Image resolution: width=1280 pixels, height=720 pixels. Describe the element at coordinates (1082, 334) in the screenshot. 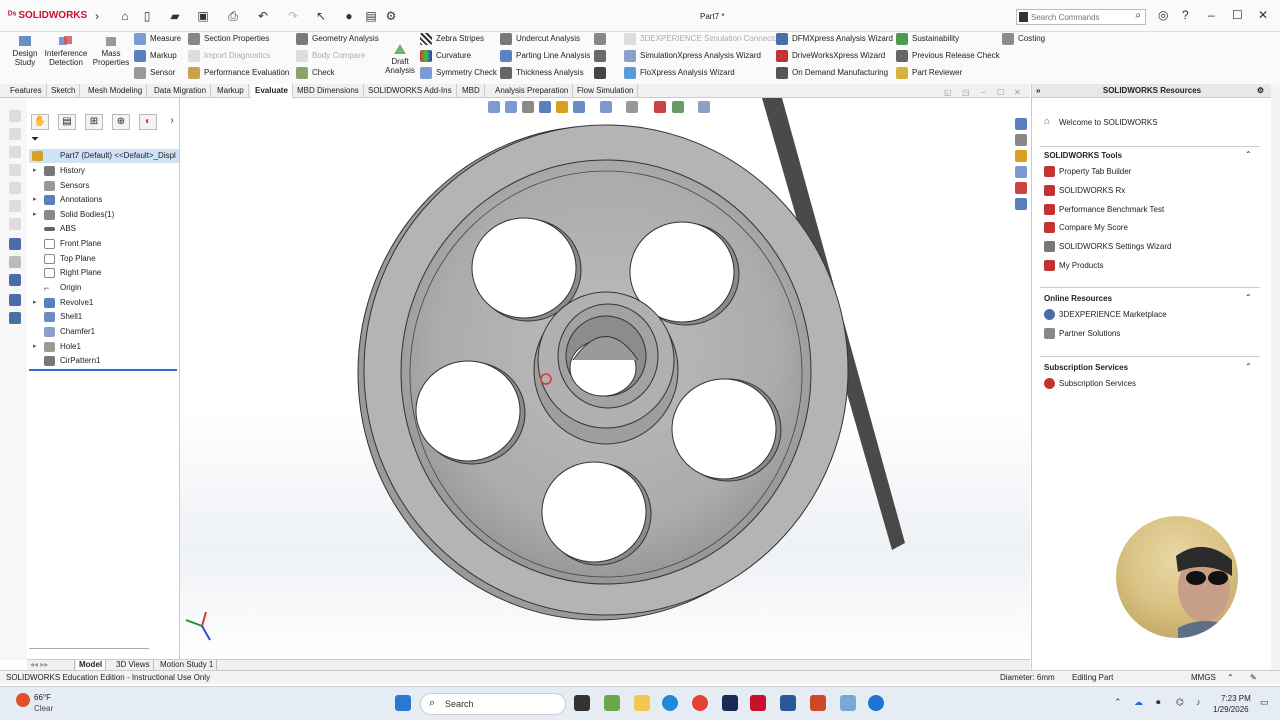

I see `resource-link: Partner Solutions` at that location.